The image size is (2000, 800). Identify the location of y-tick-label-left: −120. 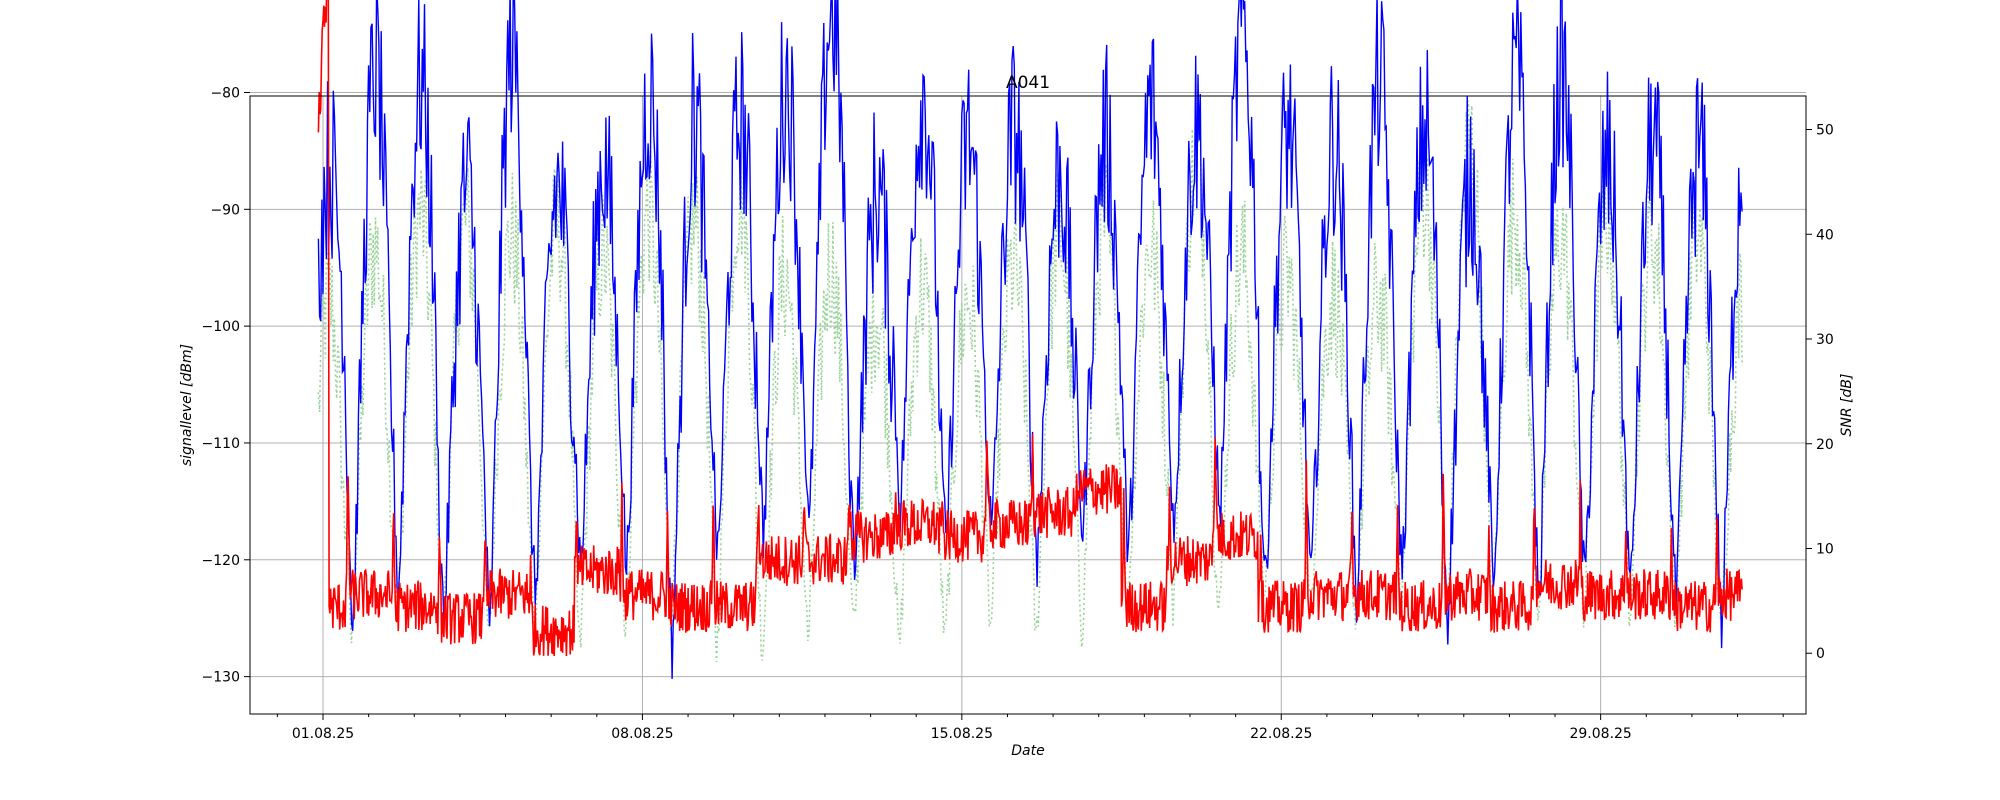
(221, 561).